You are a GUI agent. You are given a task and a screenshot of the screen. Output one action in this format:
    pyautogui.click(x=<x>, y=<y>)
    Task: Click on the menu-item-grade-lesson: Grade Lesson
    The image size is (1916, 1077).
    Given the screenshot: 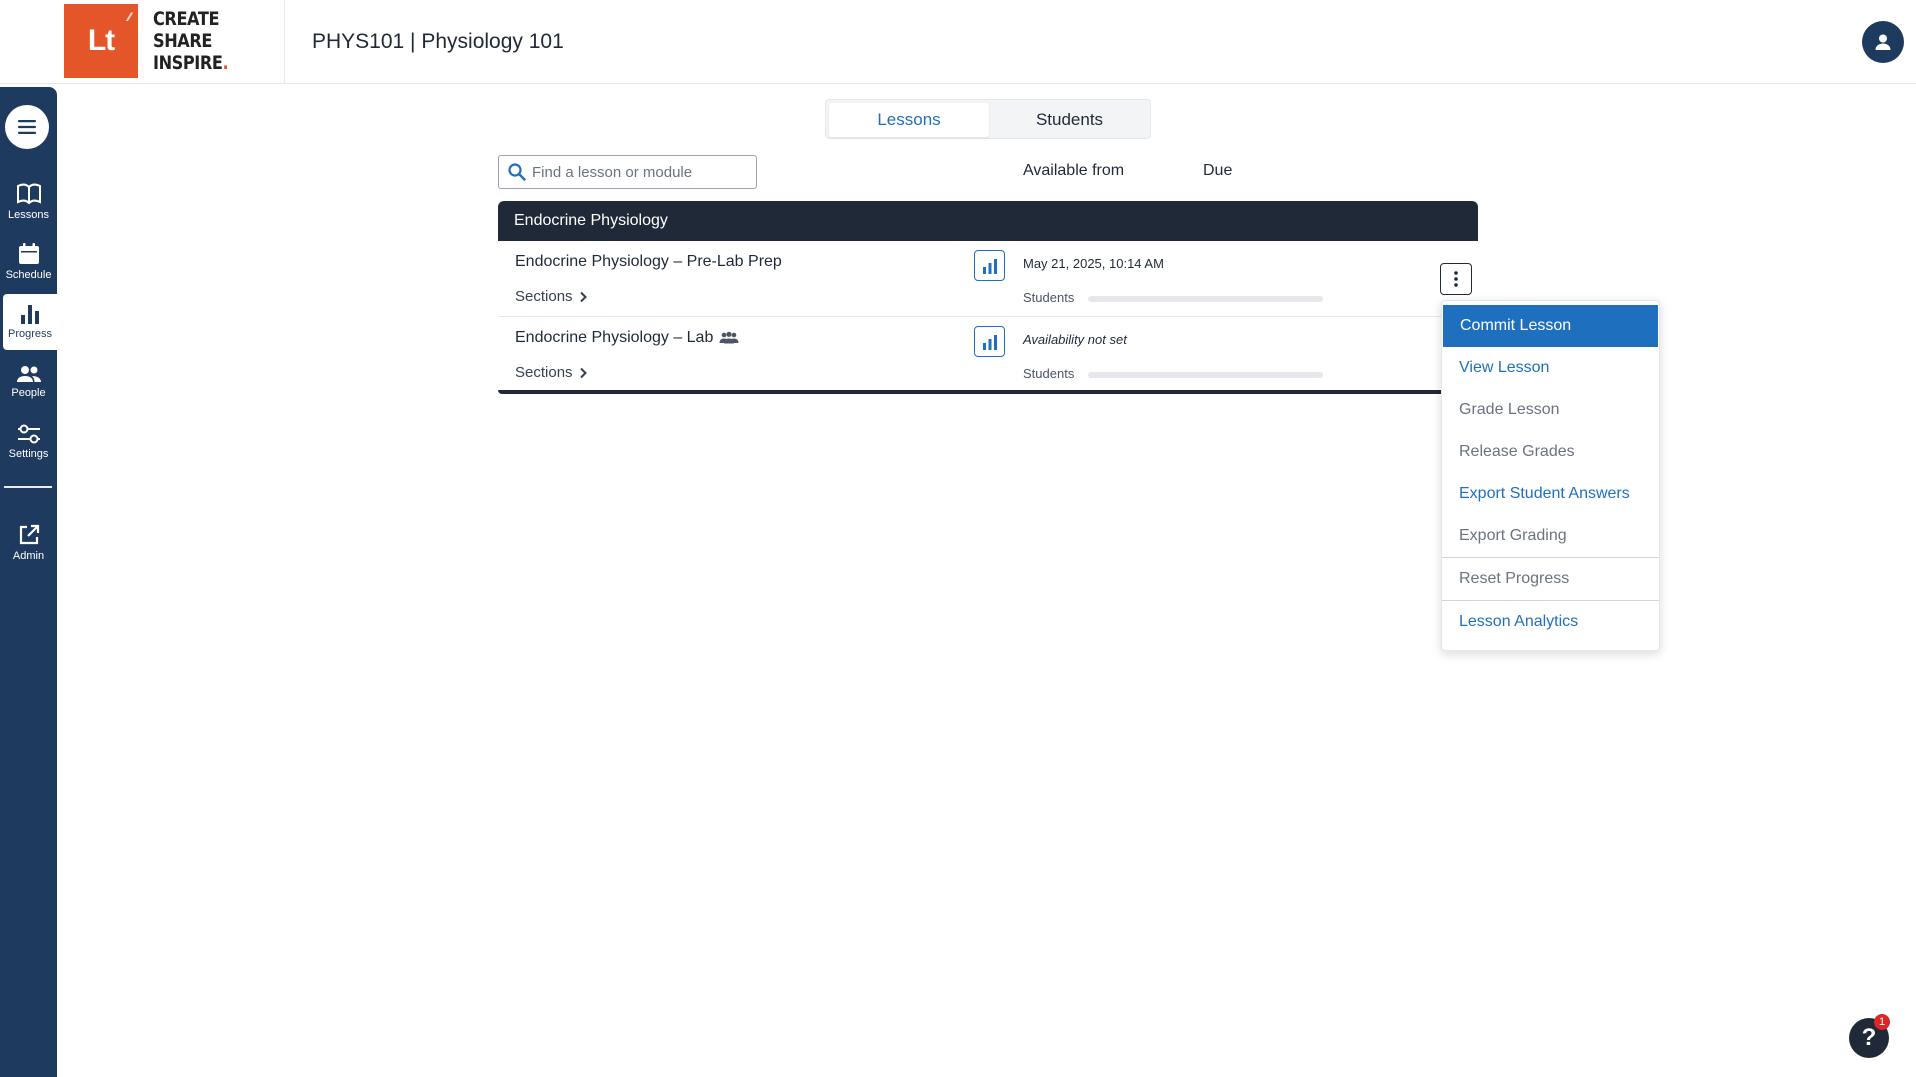 What is the action you would take?
    pyautogui.click(x=1509, y=409)
    